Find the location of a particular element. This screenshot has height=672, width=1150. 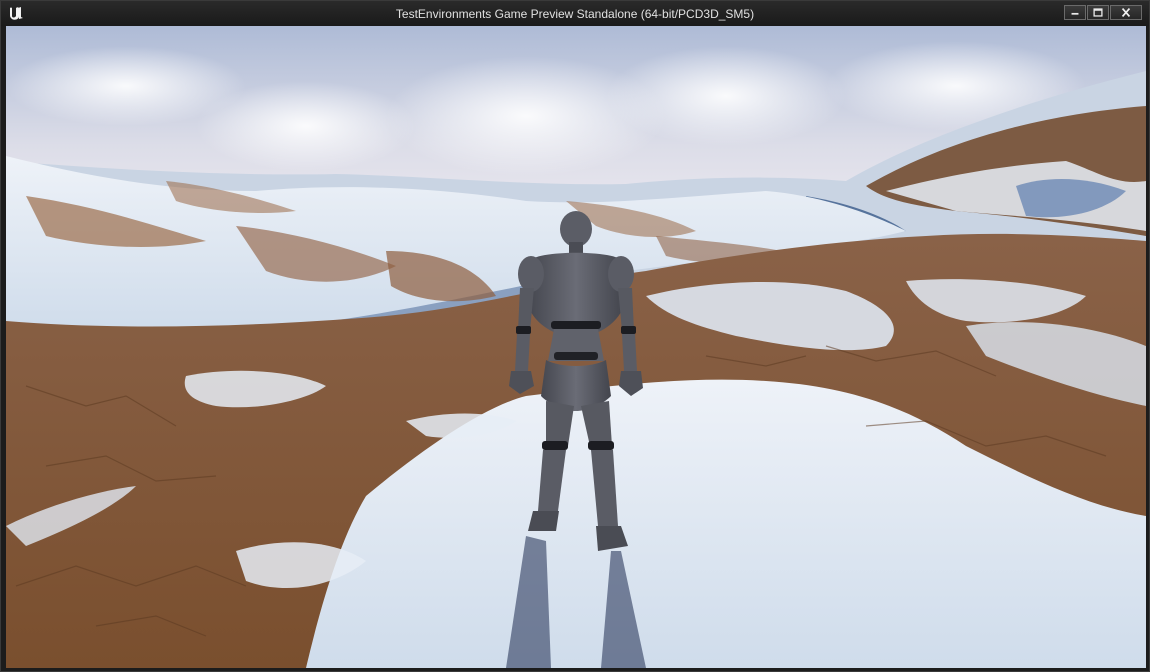

maximize-button is located at coordinates (1098, 12).